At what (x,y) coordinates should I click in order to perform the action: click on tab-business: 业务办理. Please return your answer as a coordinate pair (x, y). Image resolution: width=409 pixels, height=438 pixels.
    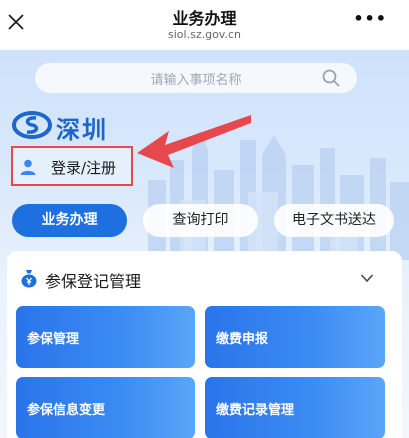
    Looking at the image, I should click on (69, 220).